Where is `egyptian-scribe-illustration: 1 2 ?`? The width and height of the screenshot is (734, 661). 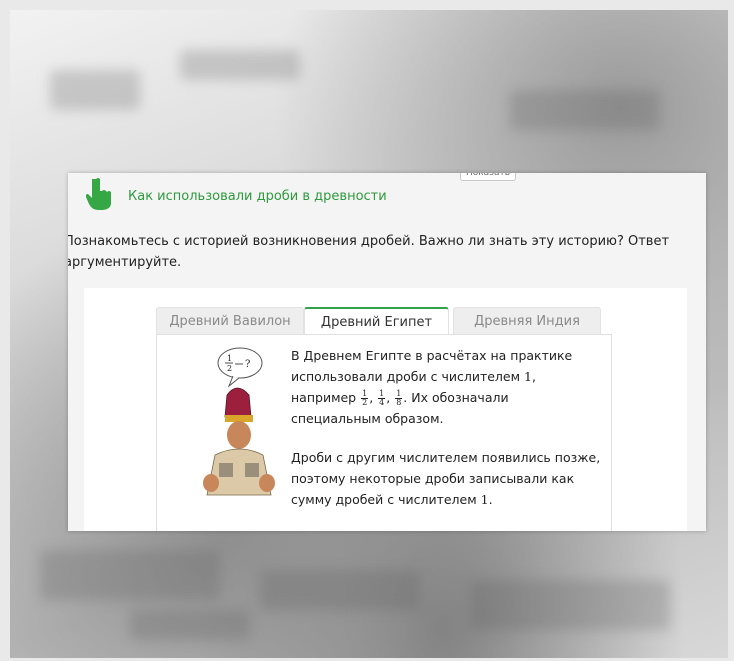
egyptian-scribe-illustration: 1 2 ? is located at coordinates (239, 421).